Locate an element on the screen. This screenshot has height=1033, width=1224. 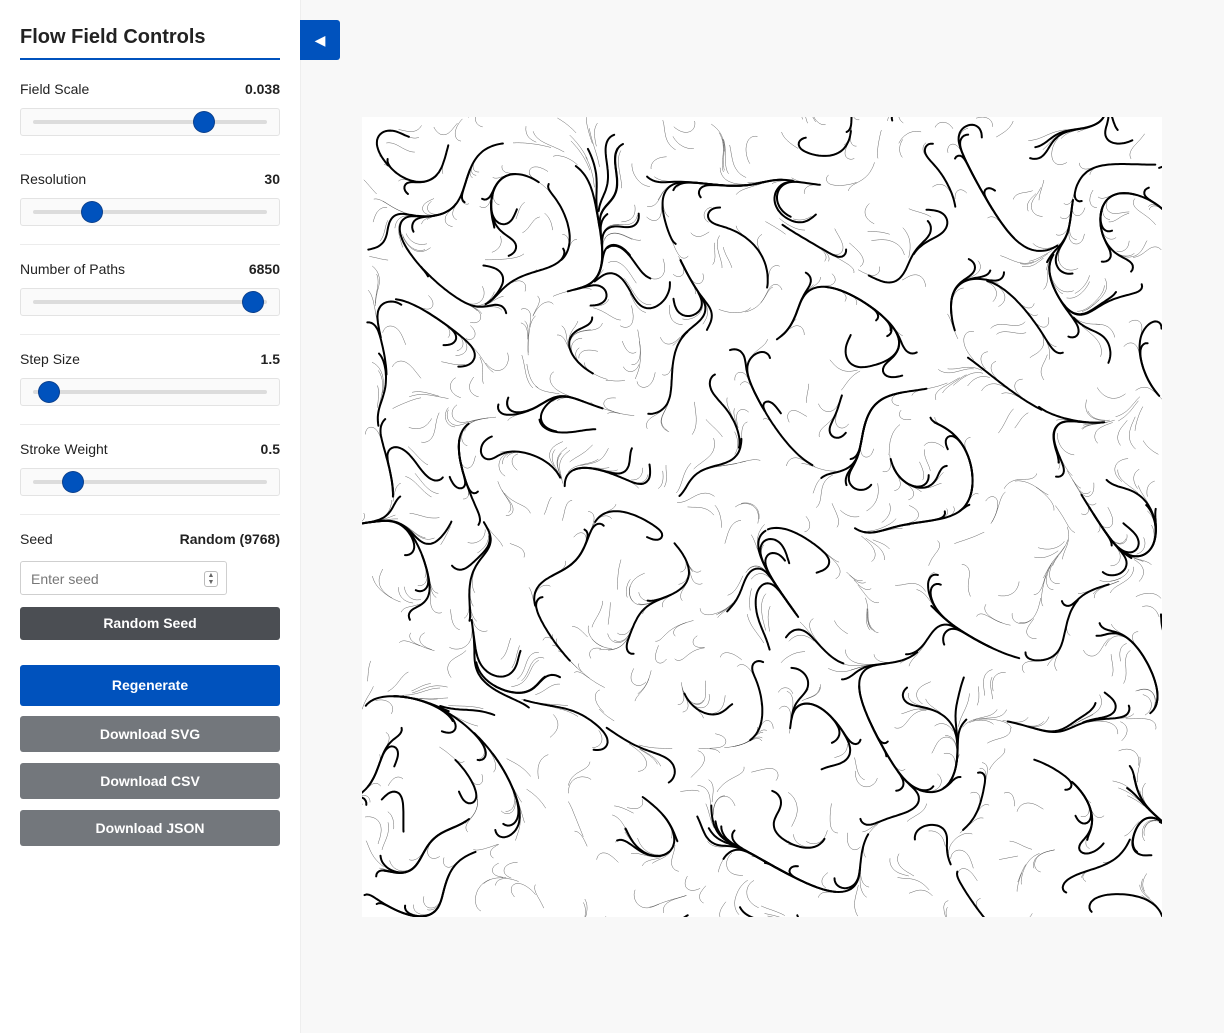
step-size-control: Step Size 1.5 is located at coordinates (150, 378).